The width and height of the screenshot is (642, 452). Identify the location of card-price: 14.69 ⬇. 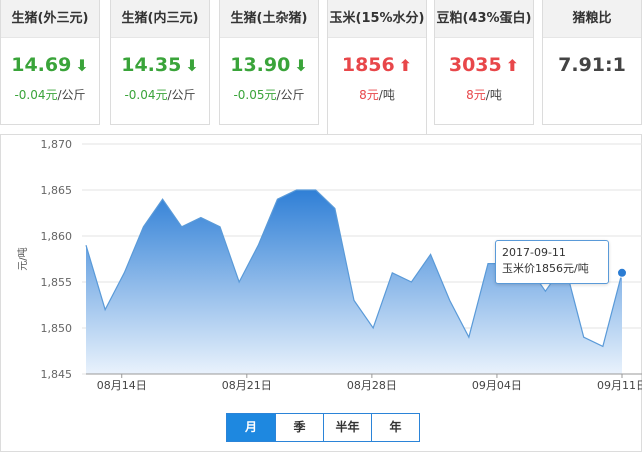
(50, 65).